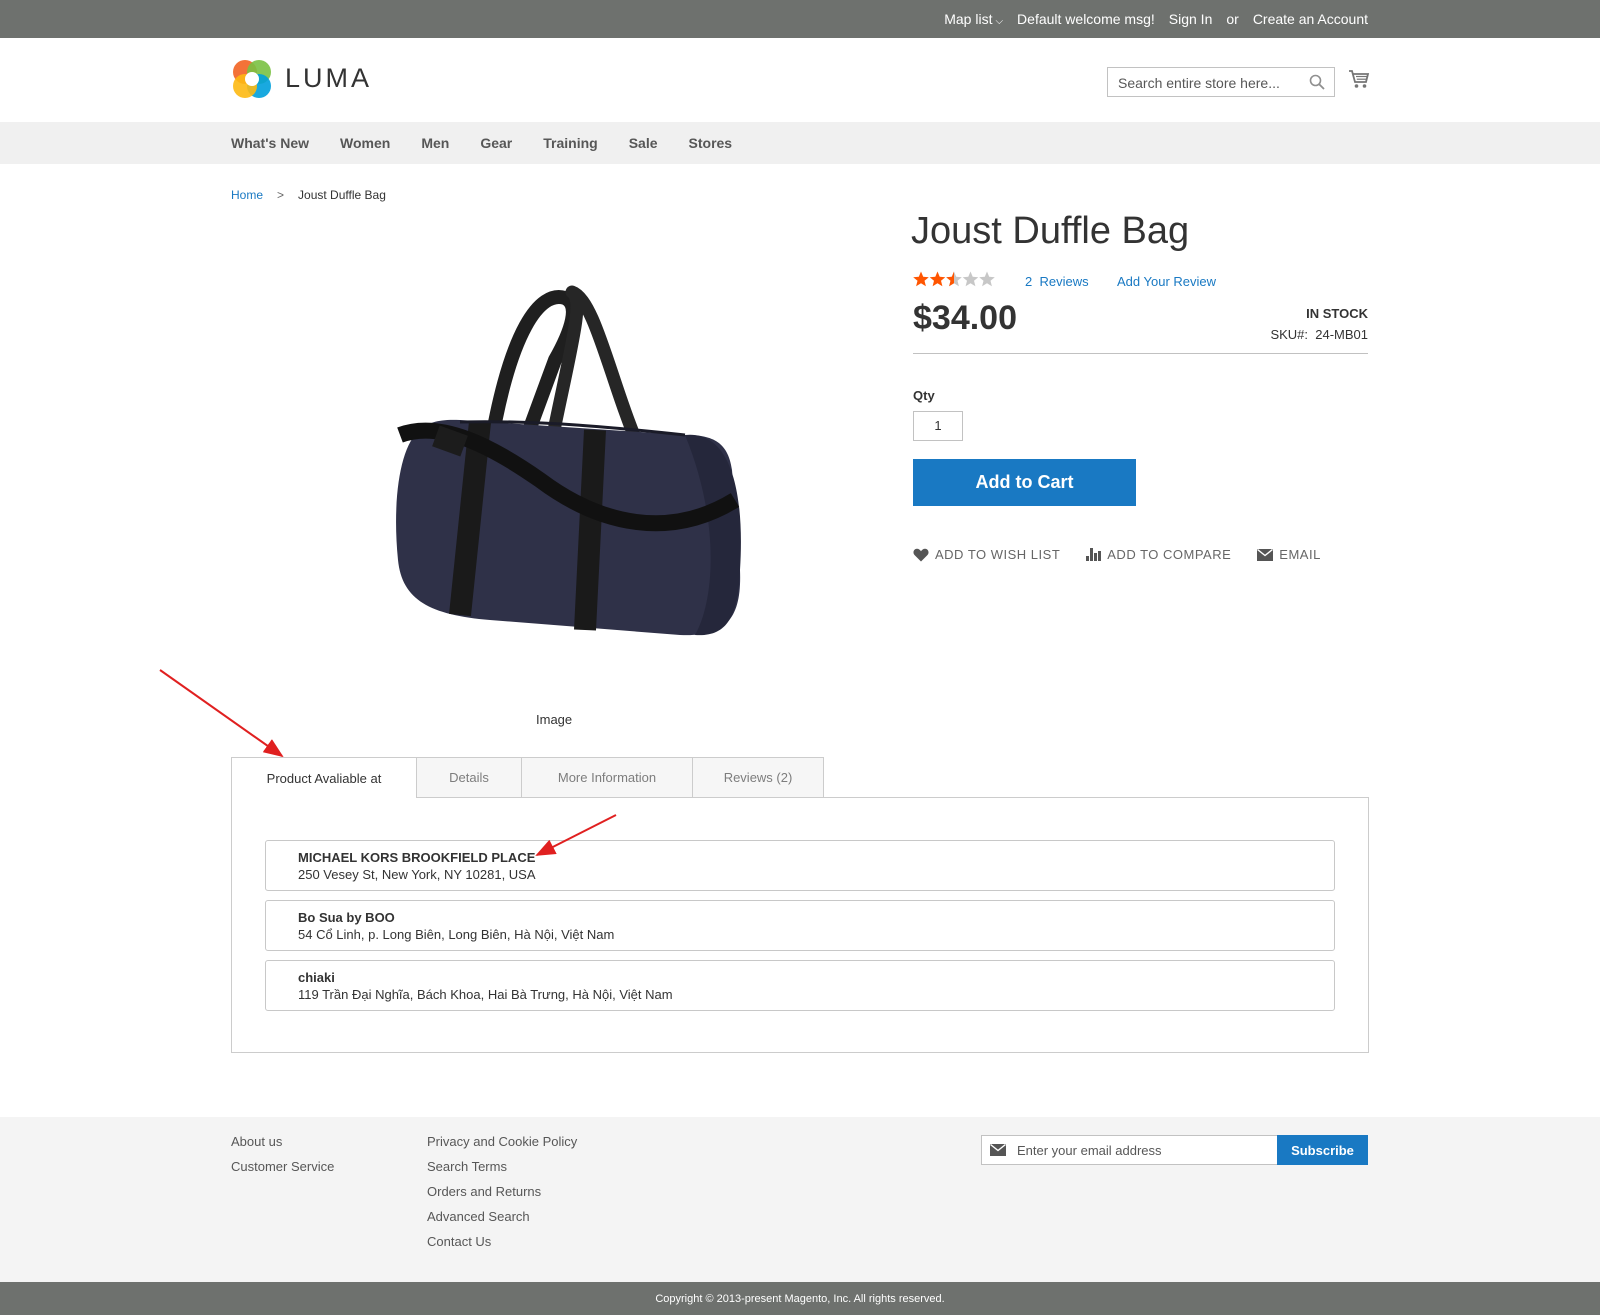 This screenshot has height=1315, width=1600. What do you see at coordinates (998, 554) in the screenshot?
I see `add-to-wishlist-label: Add to Wish List` at bounding box center [998, 554].